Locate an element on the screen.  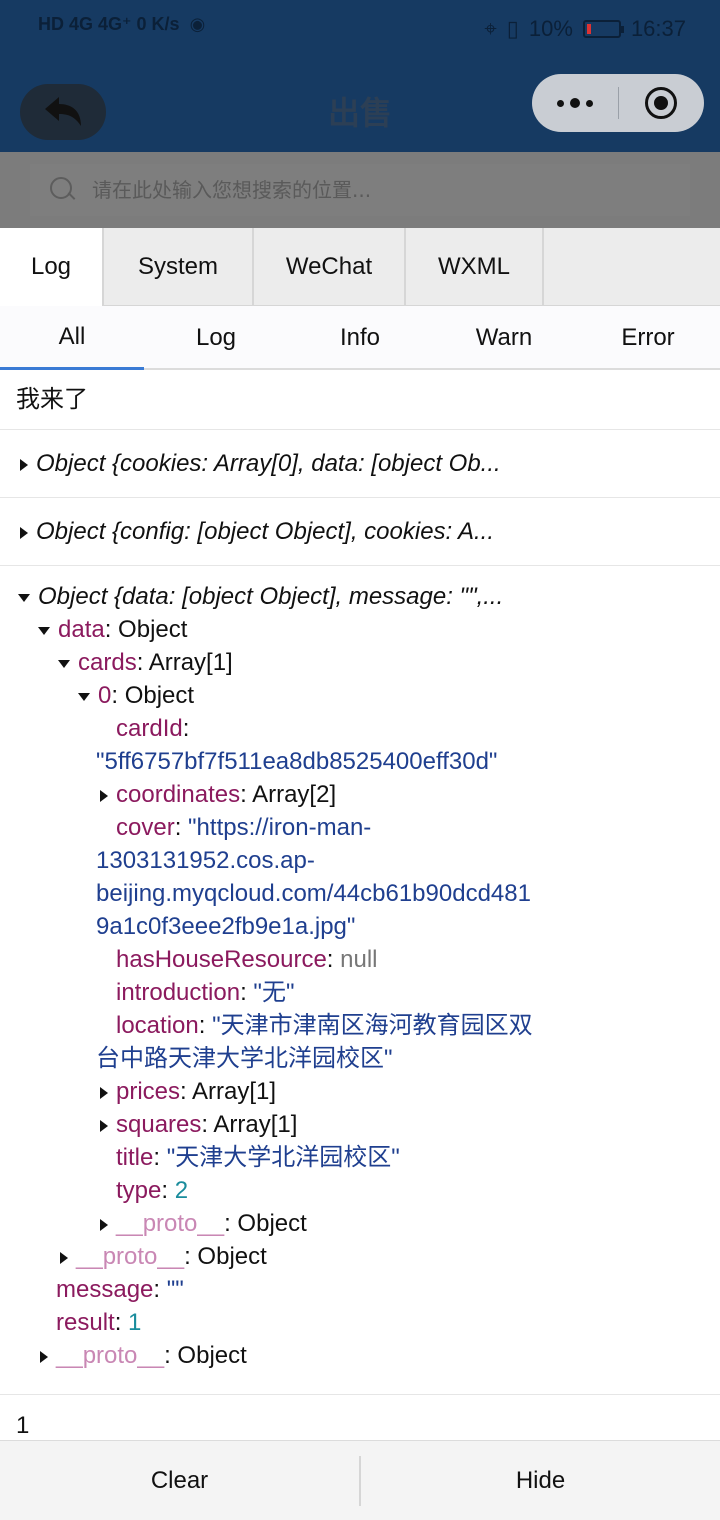
filter-log: Log is located at coordinates (216, 338).